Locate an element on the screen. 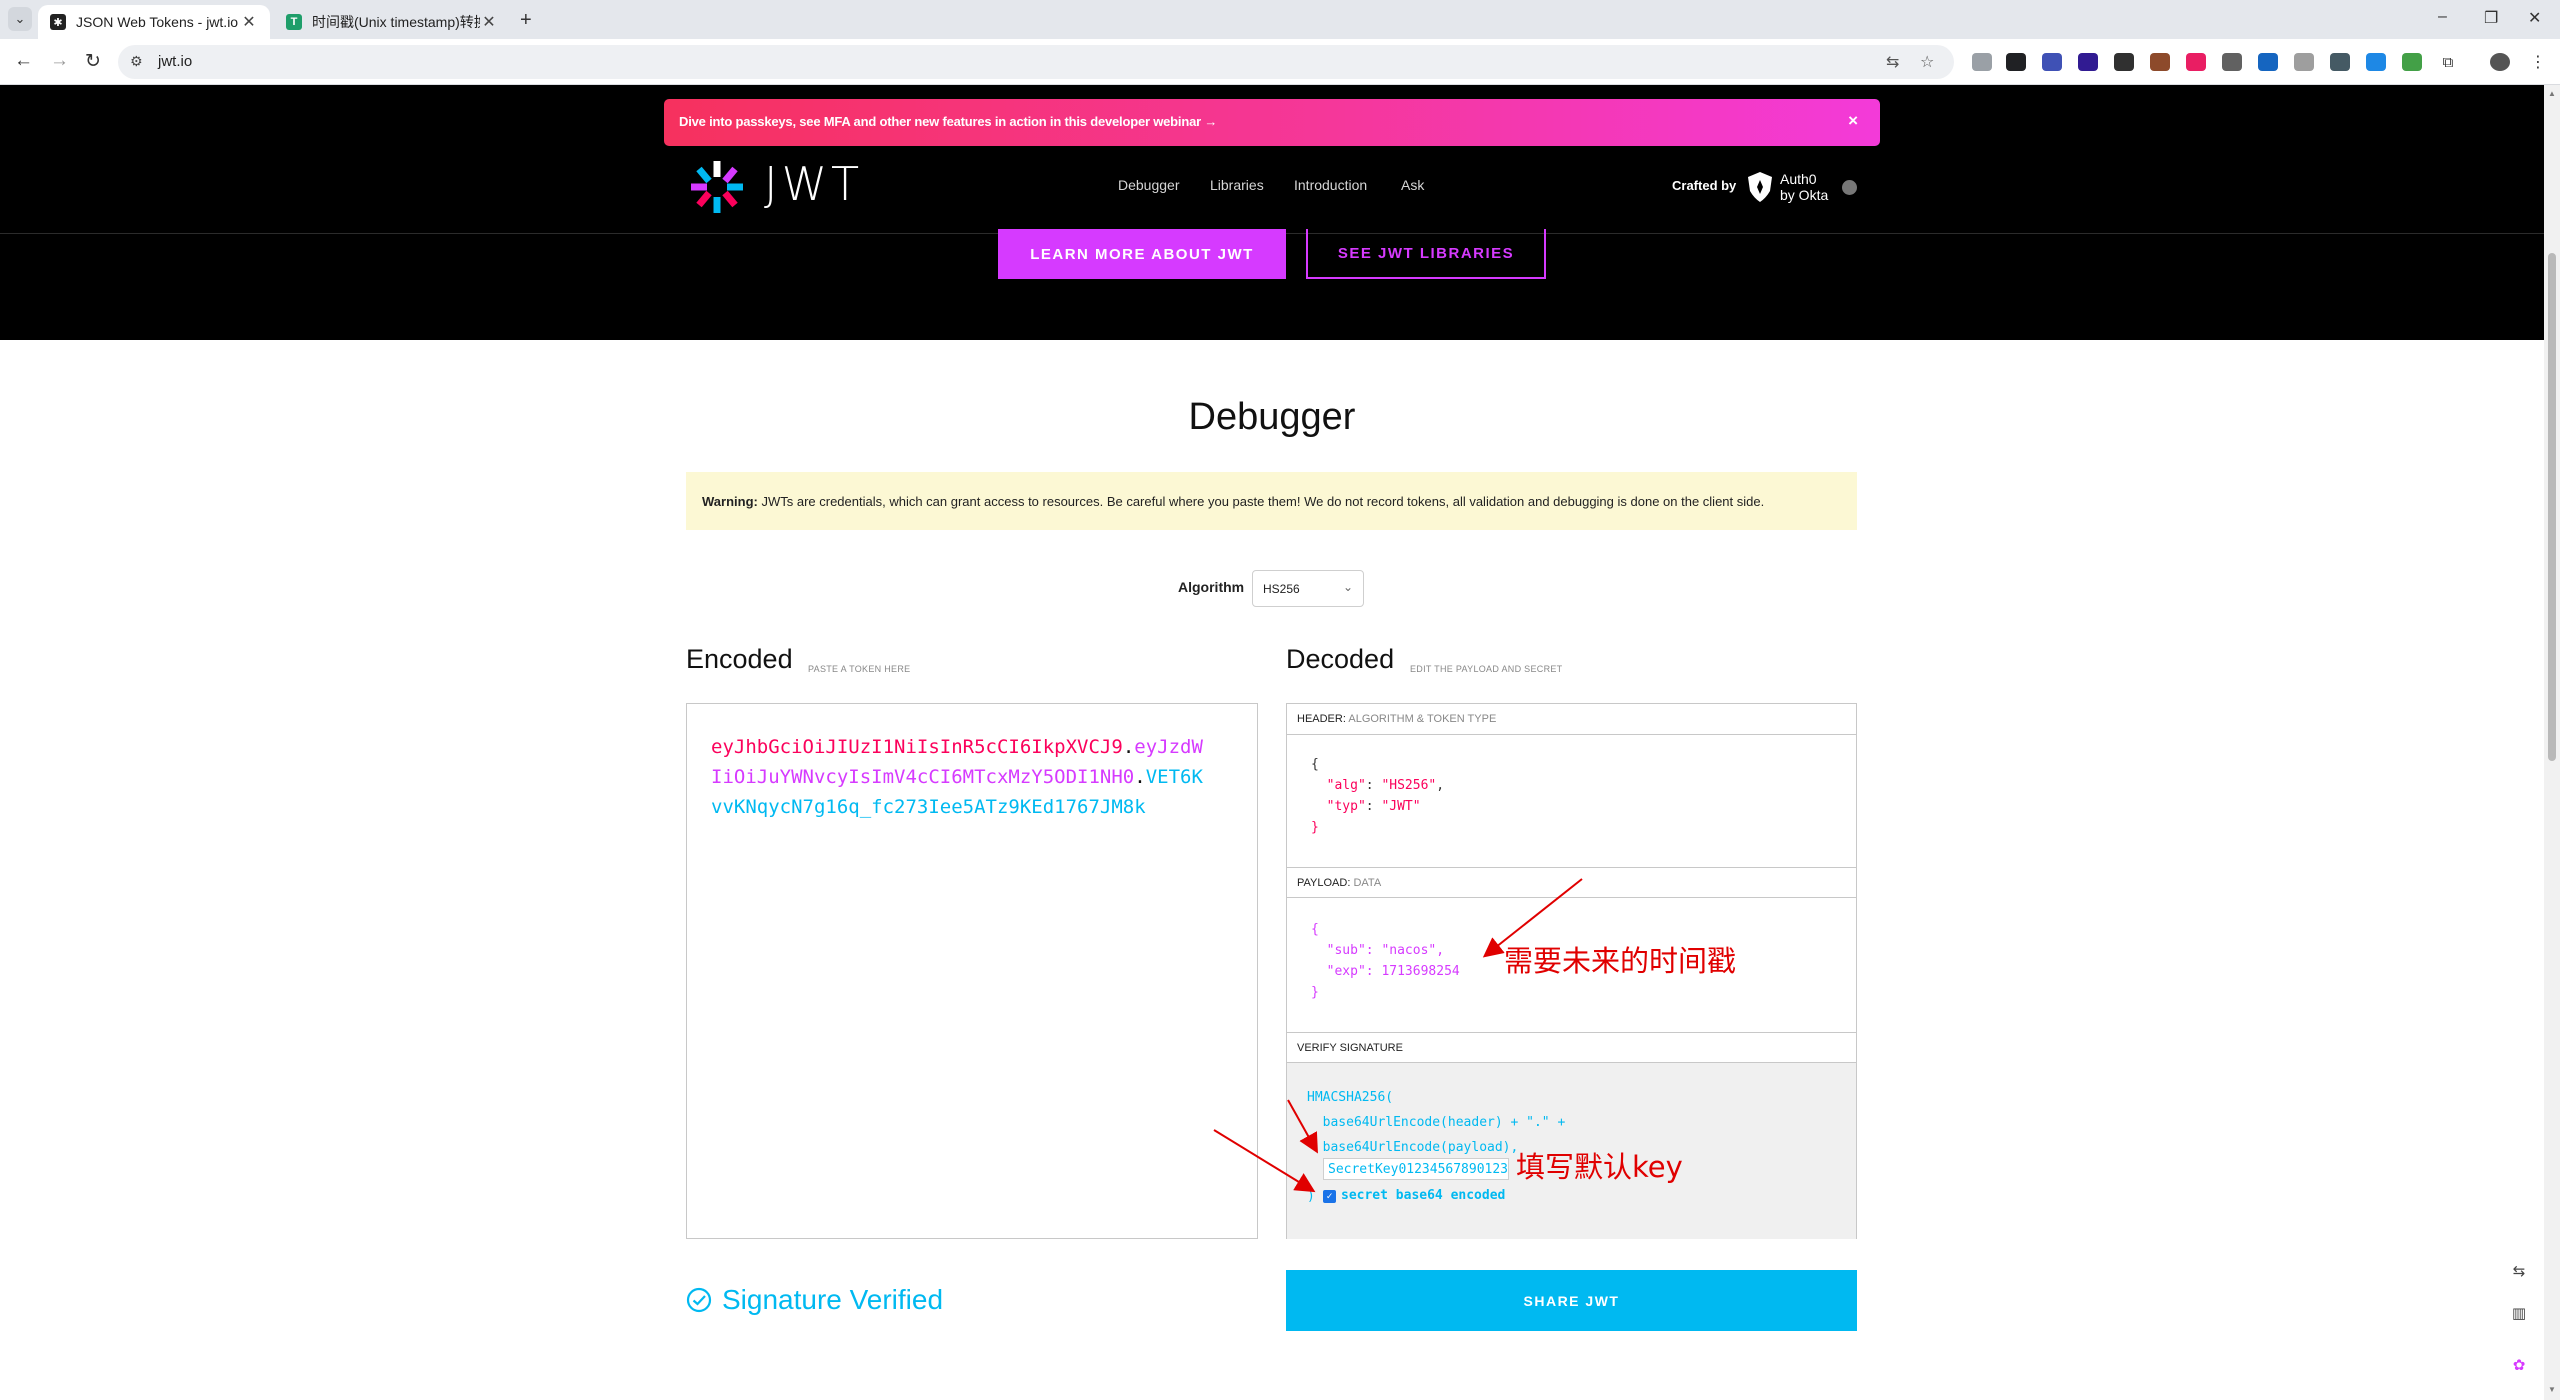 This screenshot has width=2560, height=1400. payload-label: PAYLOAD: is located at coordinates (1324, 883).